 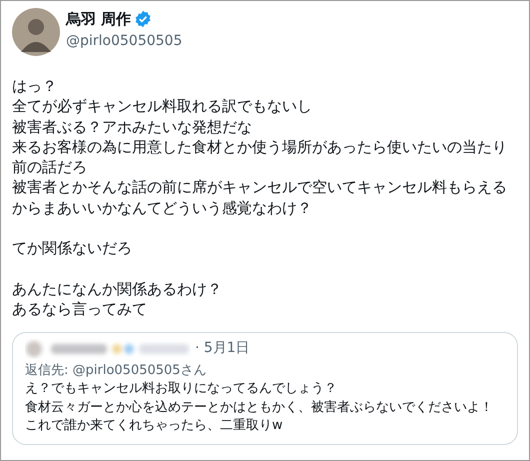 What do you see at coordinates (154, 426) in the screenshot?
I see `quoted-text-line: これで誰か来てくれちゃったら、二重取りw` at bounding box center [154, 426].